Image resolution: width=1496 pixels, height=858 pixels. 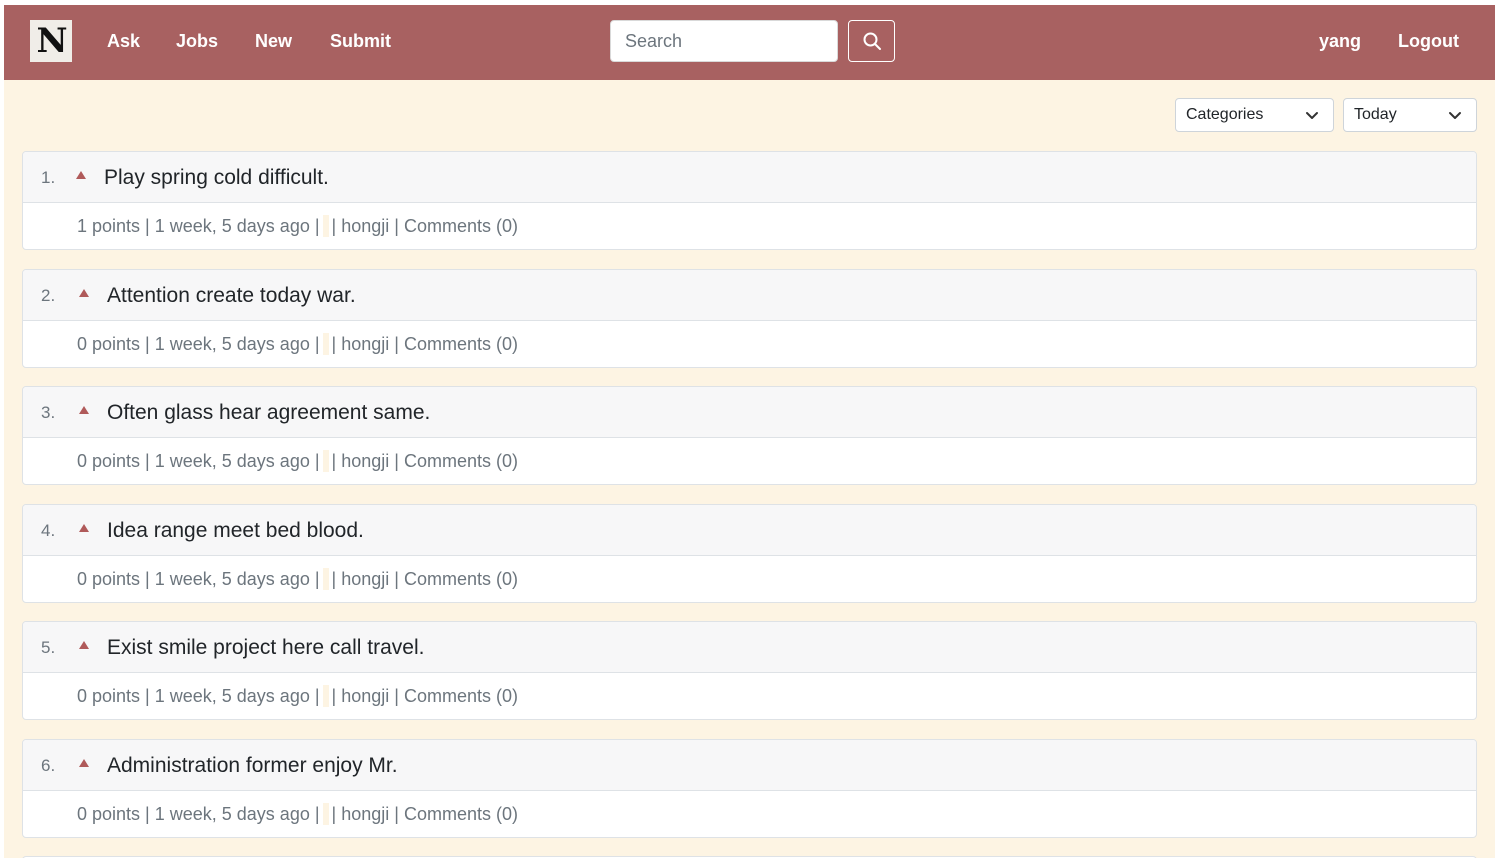 I want to click on top-navbar: N Ask Jobs New Submit yang Logout, so click(x=749, y=42).